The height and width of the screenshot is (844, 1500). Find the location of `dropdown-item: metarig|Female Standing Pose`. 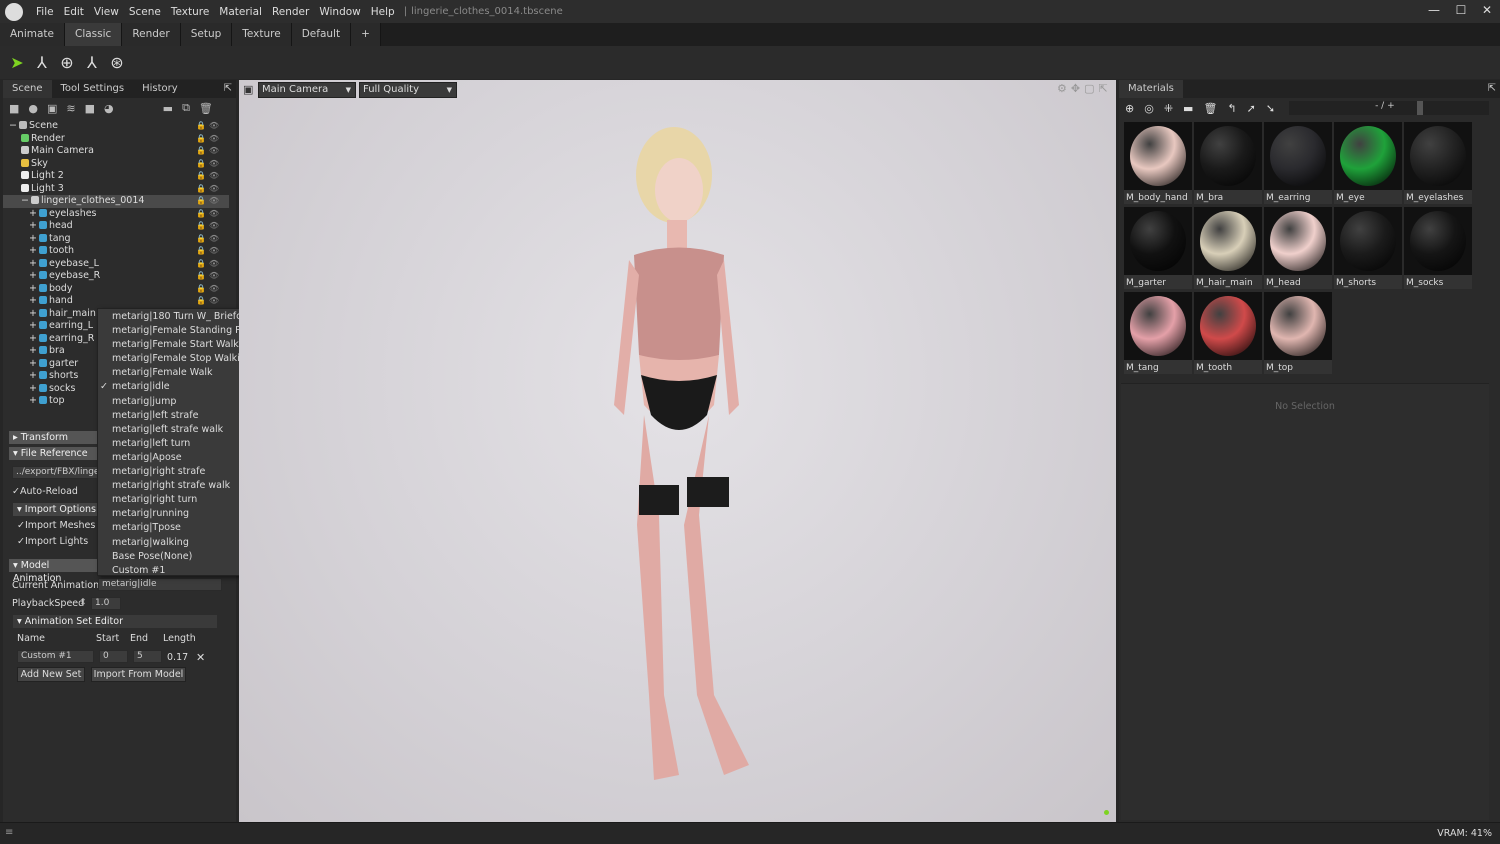

dropdown-item: metarig|Female Standing Pose is located at coordinates (177, 331).